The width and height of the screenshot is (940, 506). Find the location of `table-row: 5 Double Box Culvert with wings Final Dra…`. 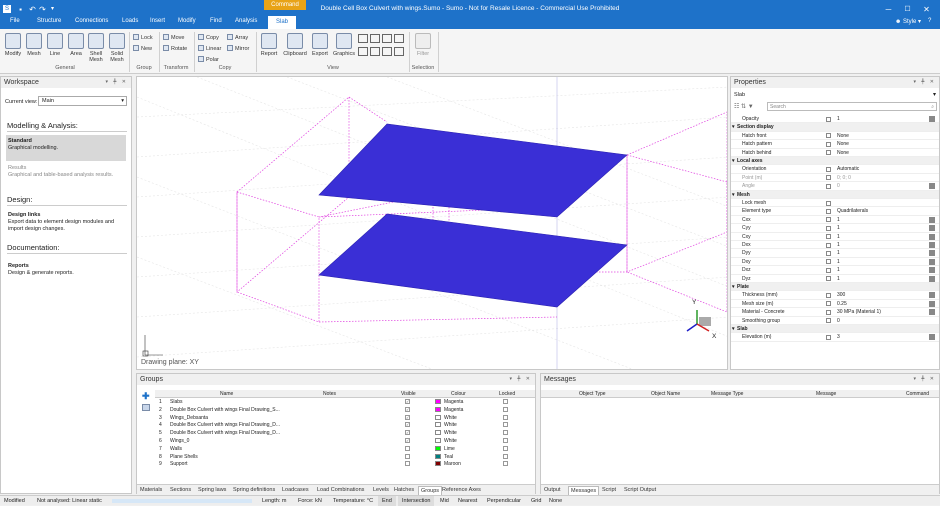

table-row: 5 Double Box Culvert with wings Final Dra… is located at coordinates (351, 433).